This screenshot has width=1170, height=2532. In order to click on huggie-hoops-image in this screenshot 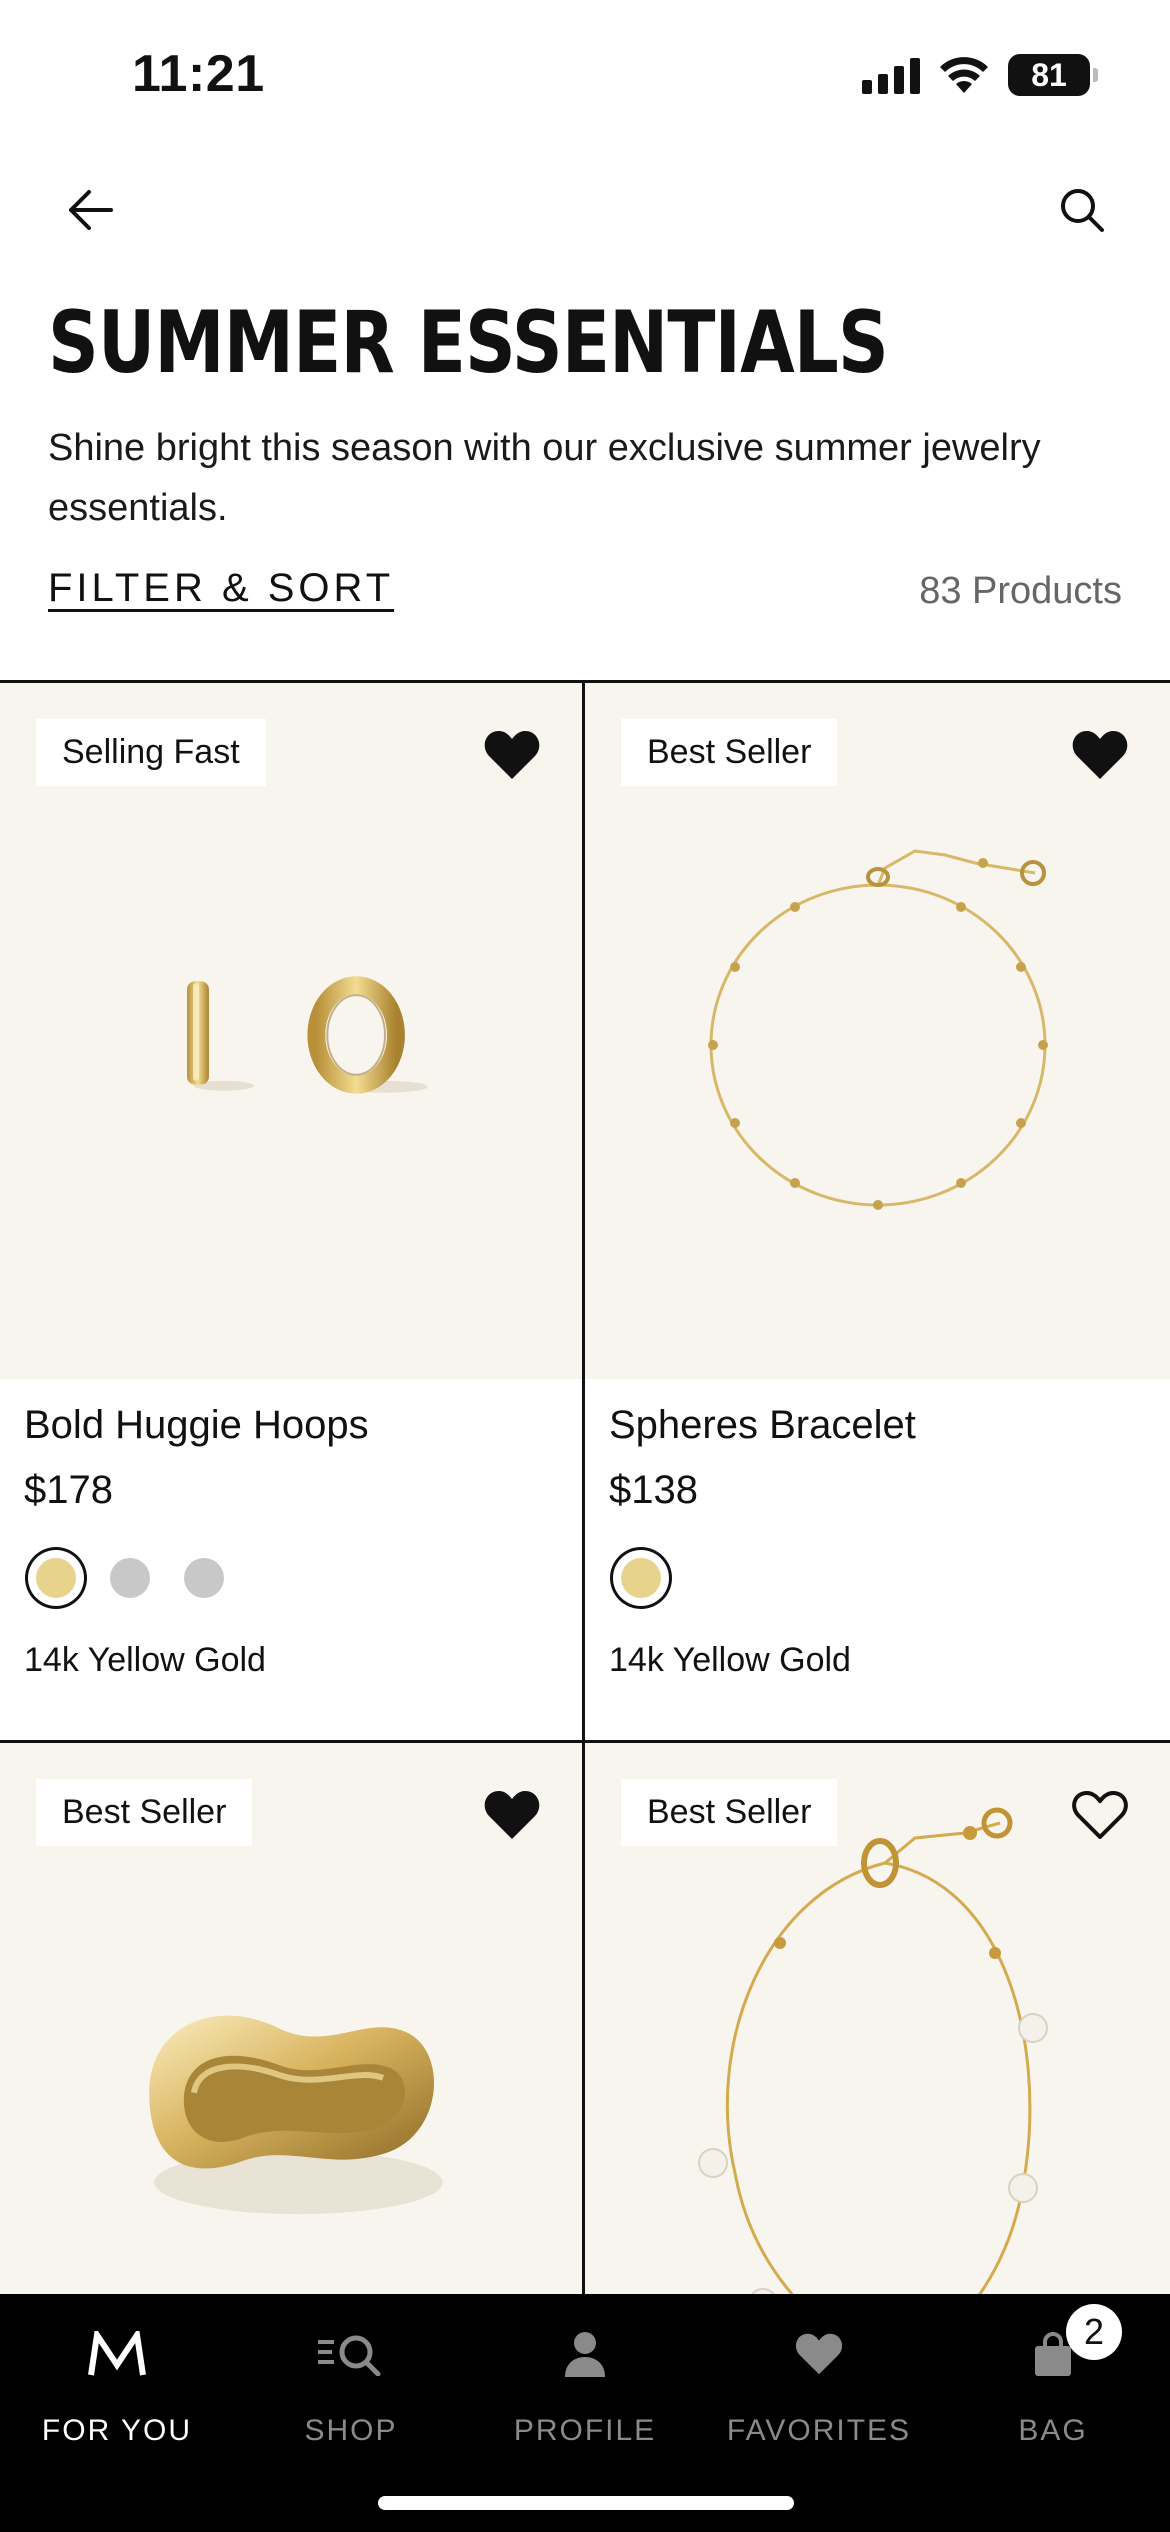, I will do `click(307, 1035)`.